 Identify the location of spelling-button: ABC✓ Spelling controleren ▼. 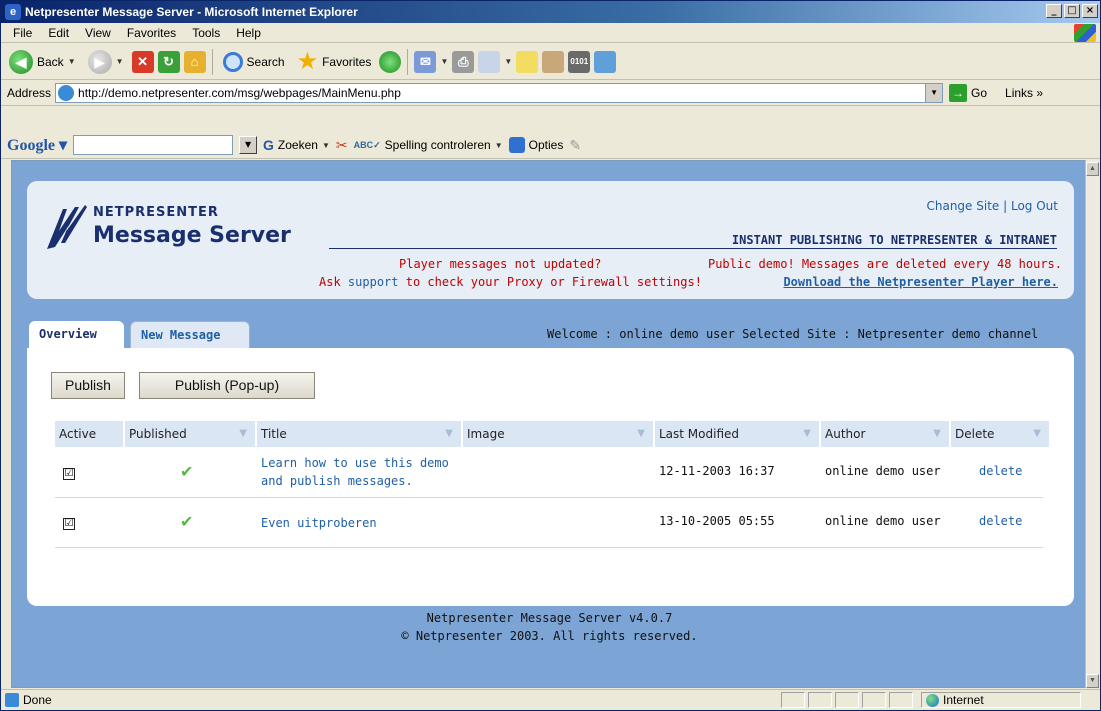
(428, 145).